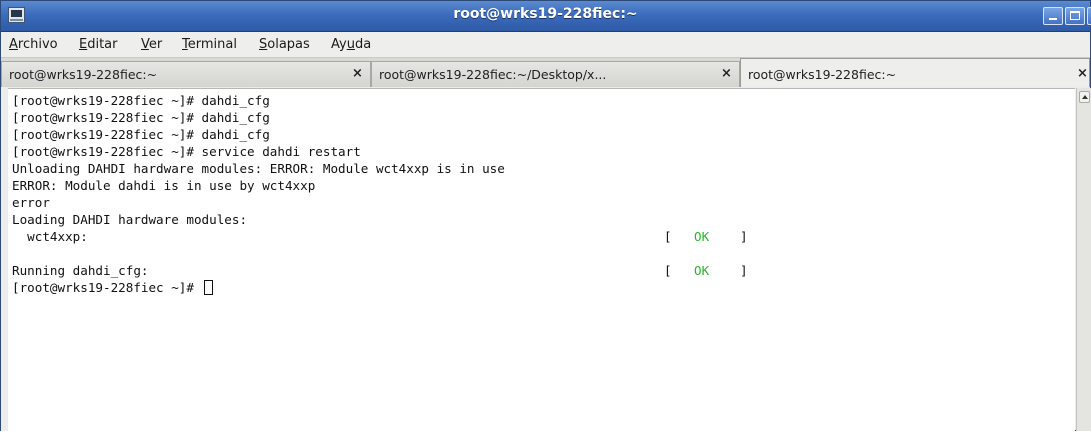 The width and height of the screenshot is (1091, 432). Describe the element at coordinates (33, 44) in the screenshot. I see `menu-archivo: Archivo` at that location.